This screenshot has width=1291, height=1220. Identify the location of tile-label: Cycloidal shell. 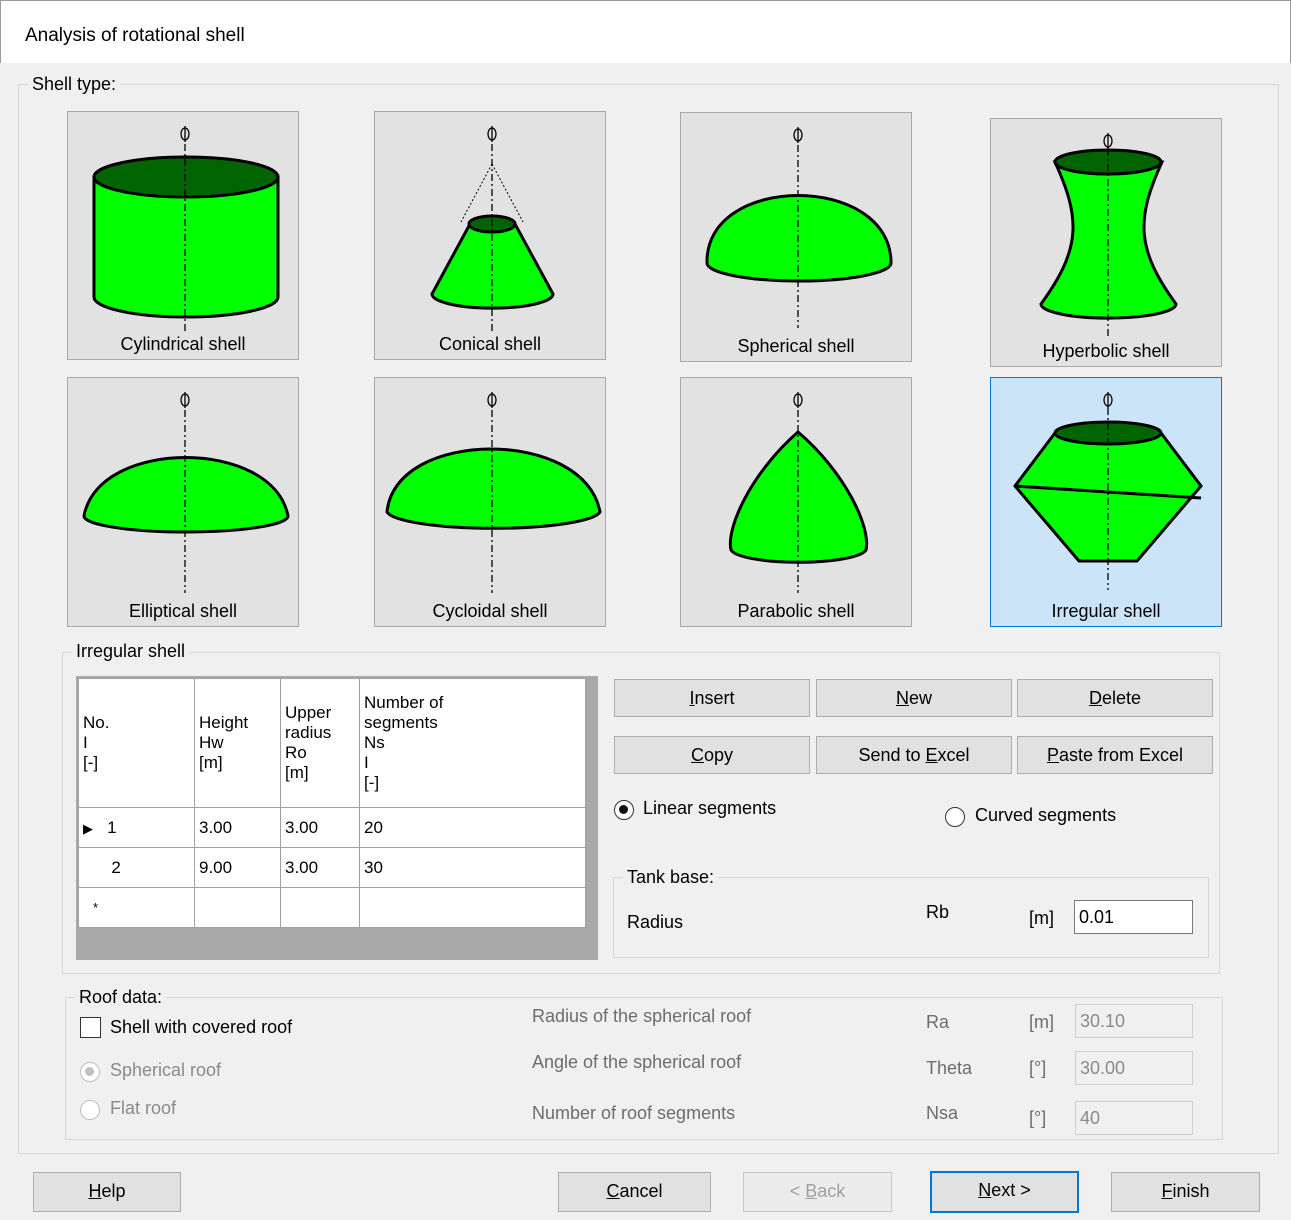
(490, 611).